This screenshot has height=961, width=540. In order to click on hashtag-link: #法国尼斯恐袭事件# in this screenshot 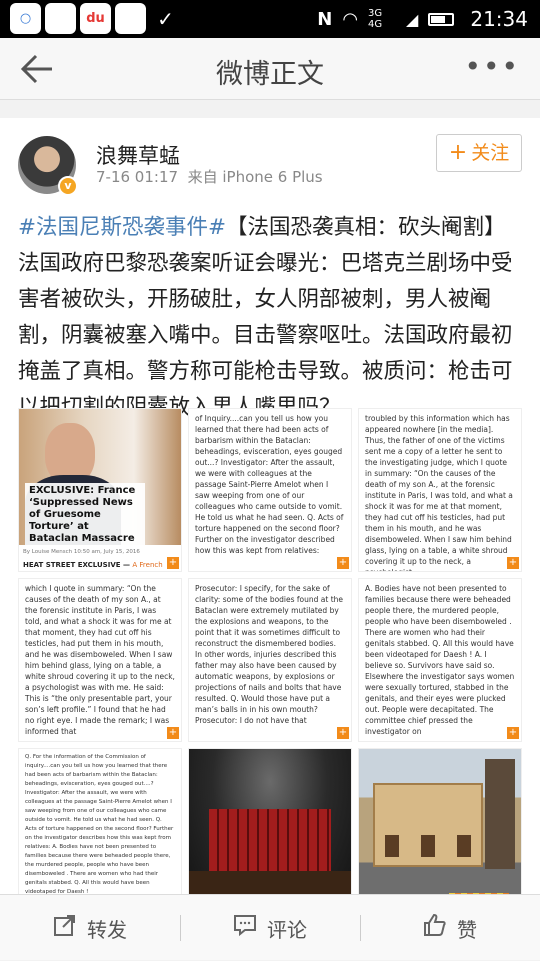, I will do `click(122, 227)`.